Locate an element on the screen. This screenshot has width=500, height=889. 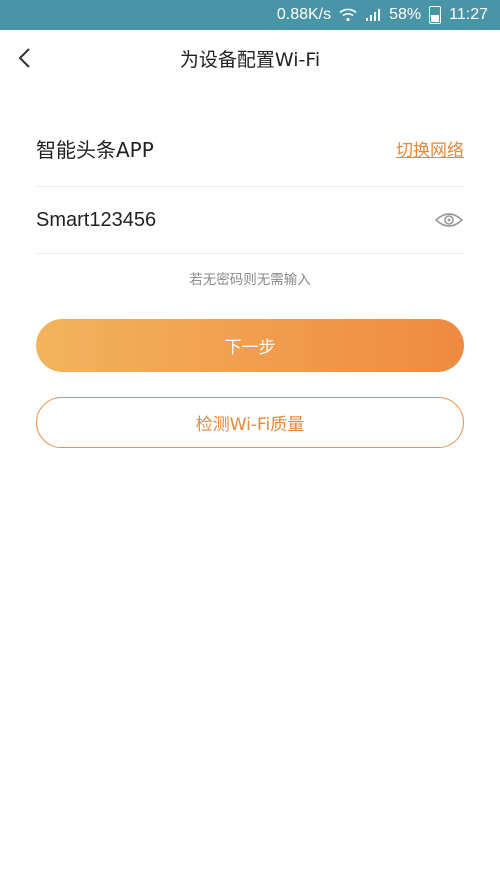
battery-icon is located at coordinates (435, 15).